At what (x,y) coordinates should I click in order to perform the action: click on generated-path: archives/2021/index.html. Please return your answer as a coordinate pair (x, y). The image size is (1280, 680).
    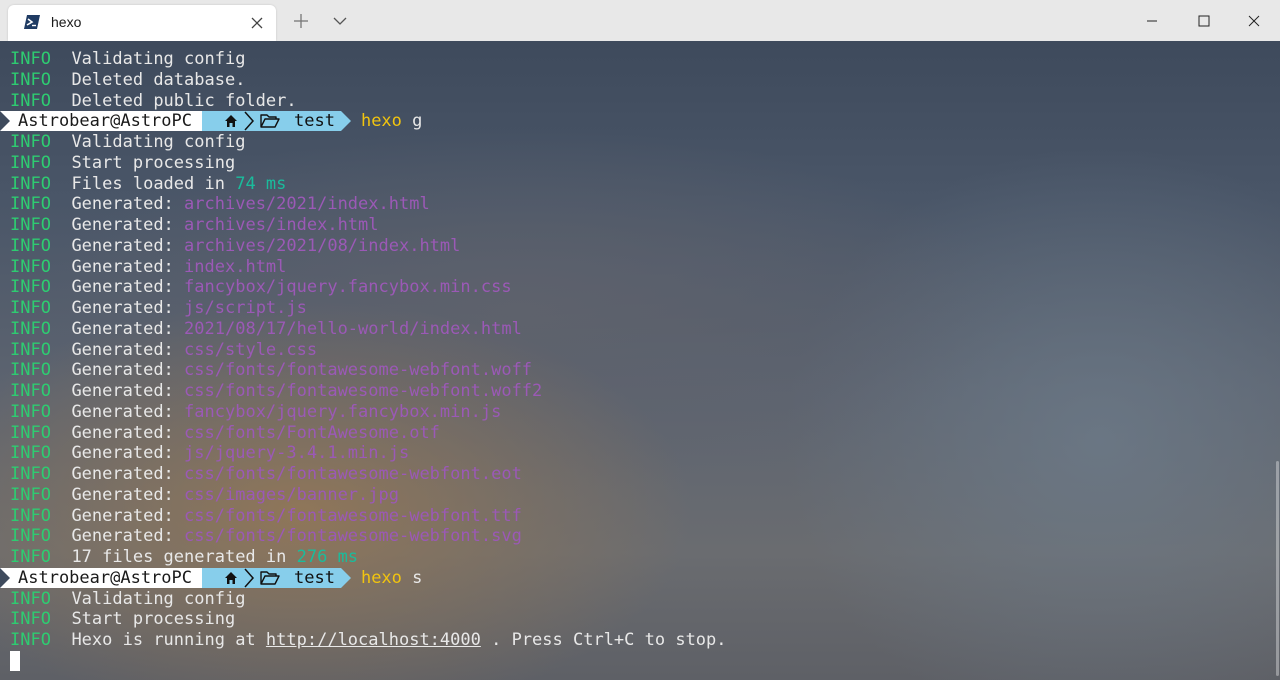
    Looking at the image, I should click on (307, 204).